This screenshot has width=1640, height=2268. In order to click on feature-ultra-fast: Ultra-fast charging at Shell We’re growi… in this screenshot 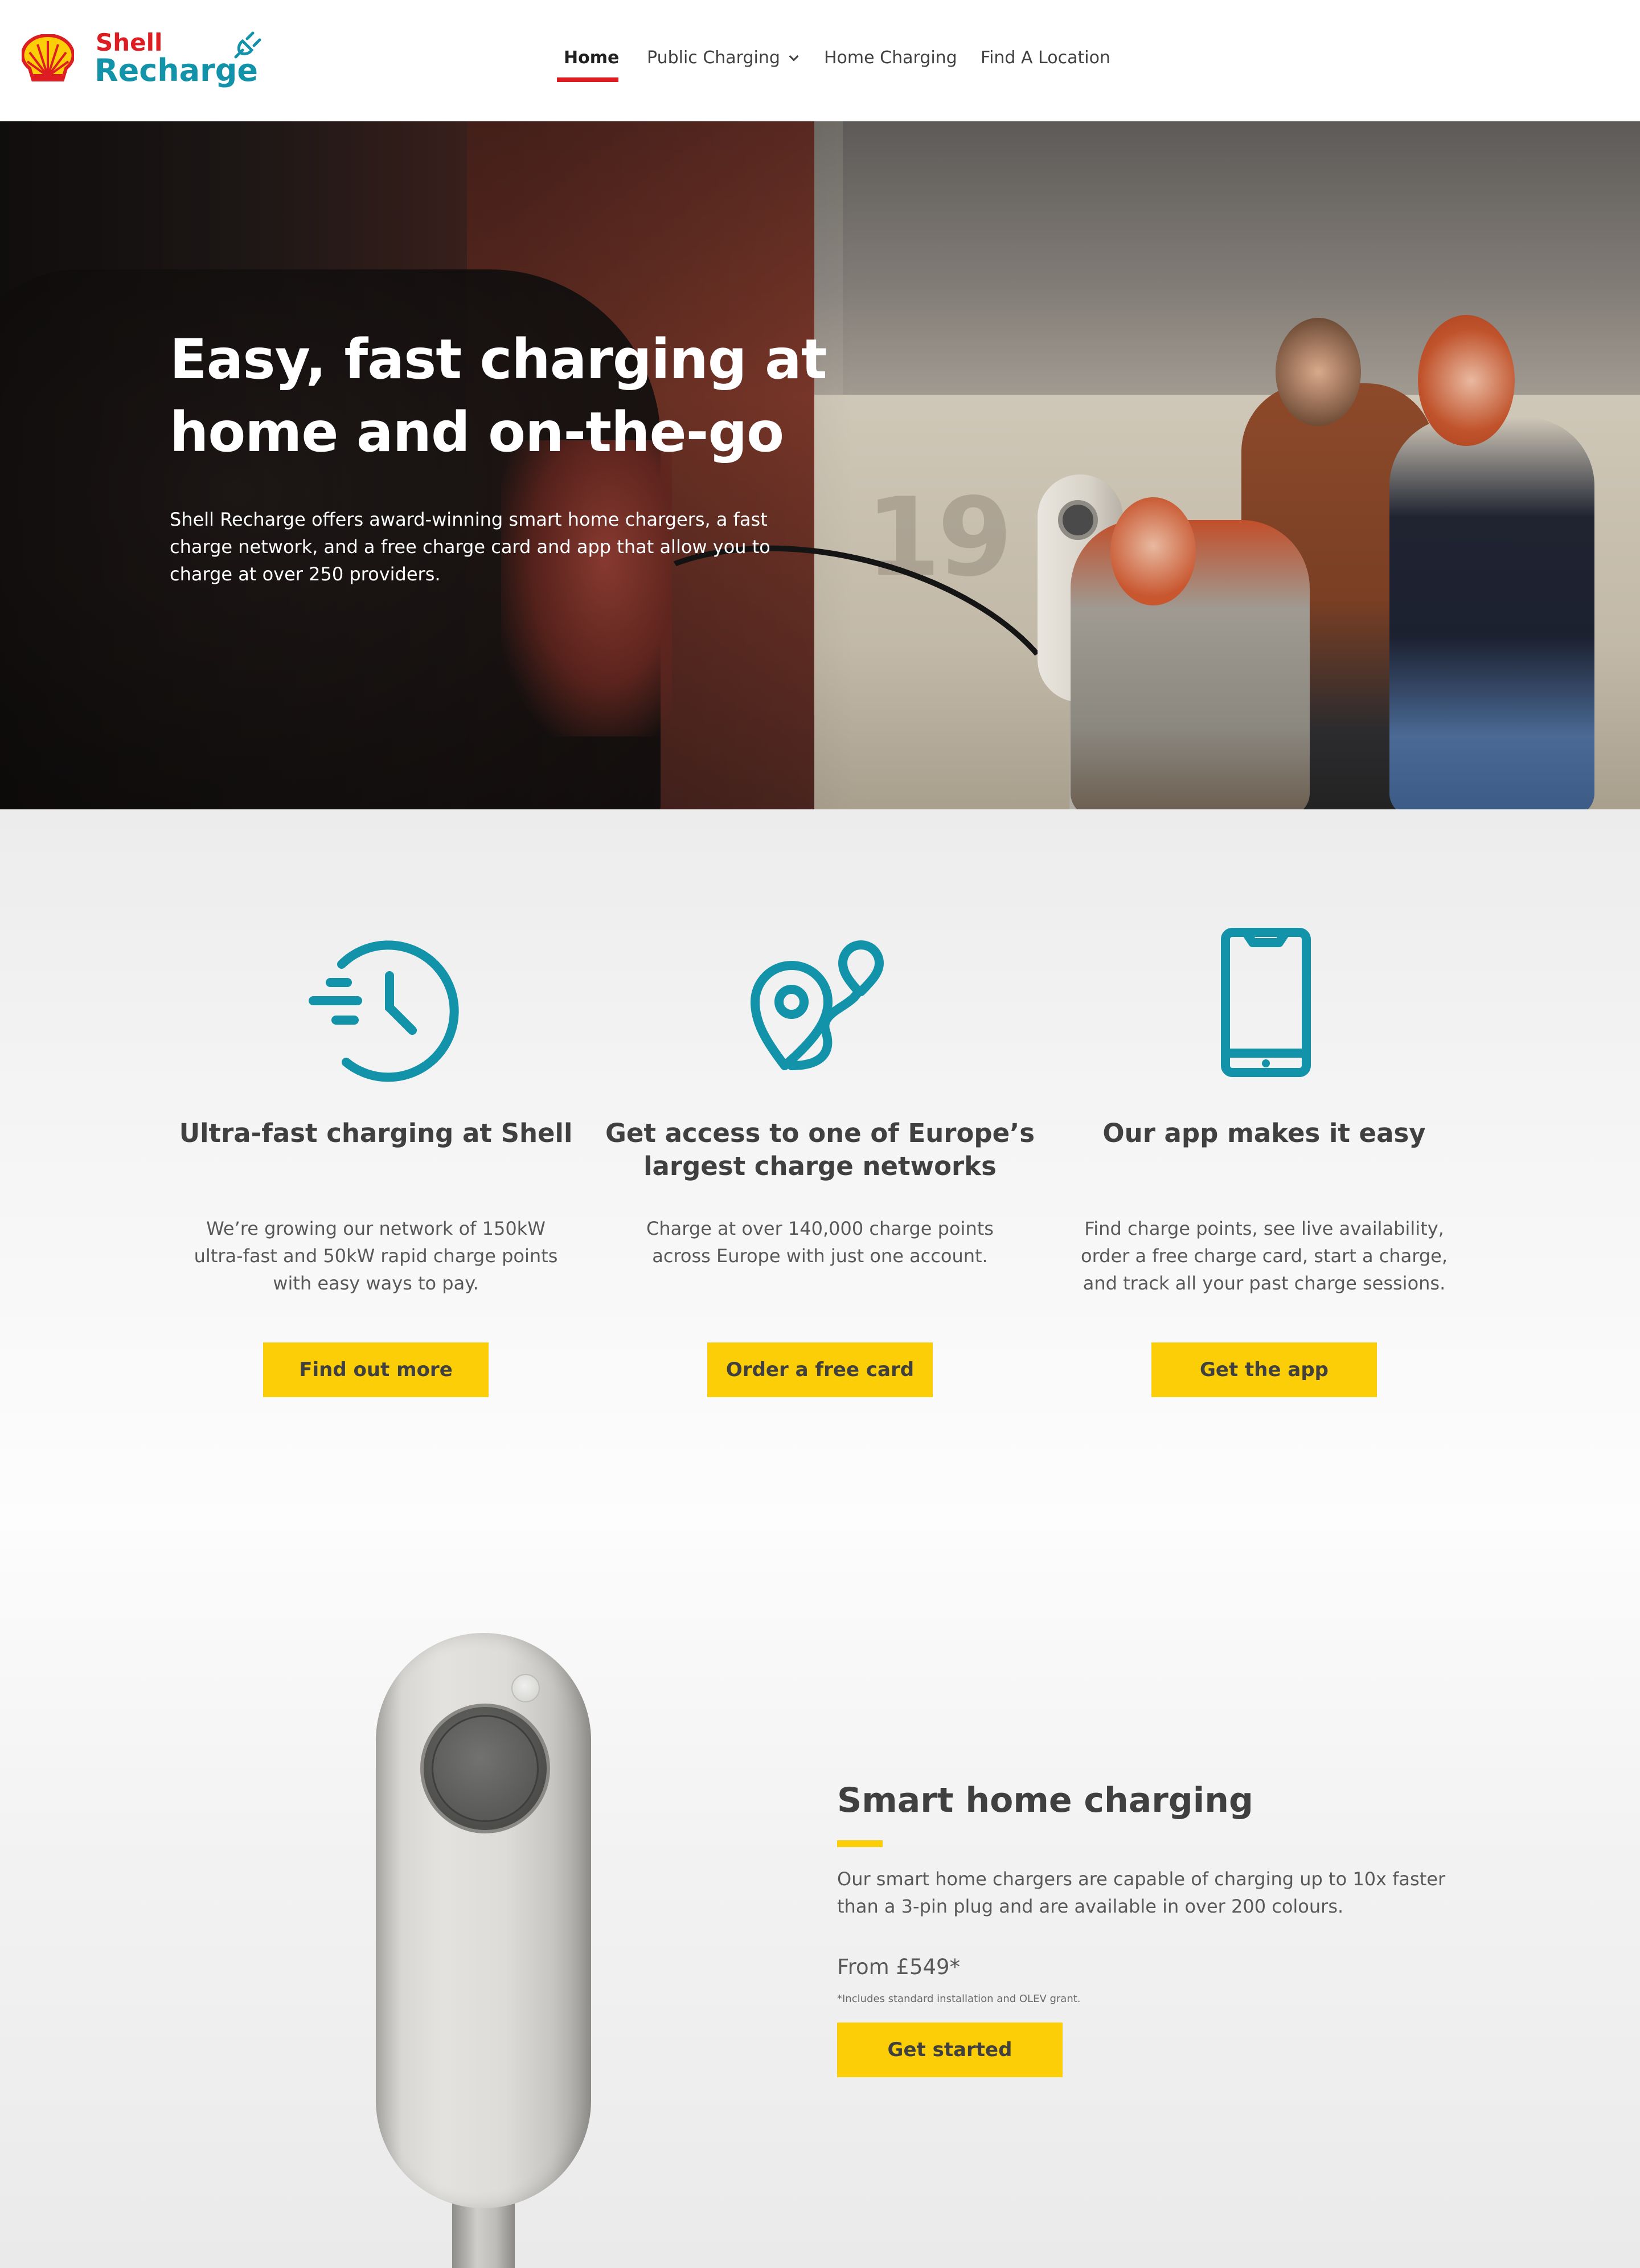, I will do `click(375, 1122)`.